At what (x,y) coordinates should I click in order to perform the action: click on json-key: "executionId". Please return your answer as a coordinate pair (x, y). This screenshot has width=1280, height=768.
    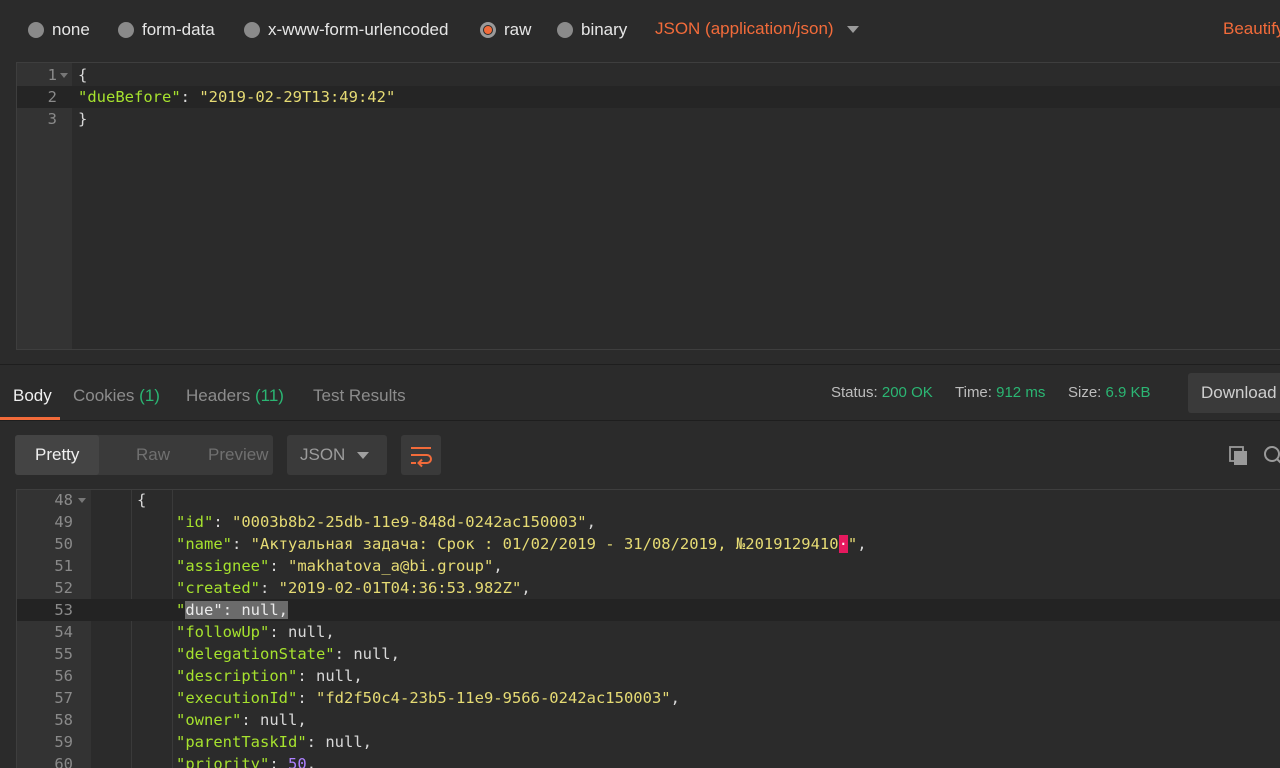
    Looking at the image, I should click on (237, 698).